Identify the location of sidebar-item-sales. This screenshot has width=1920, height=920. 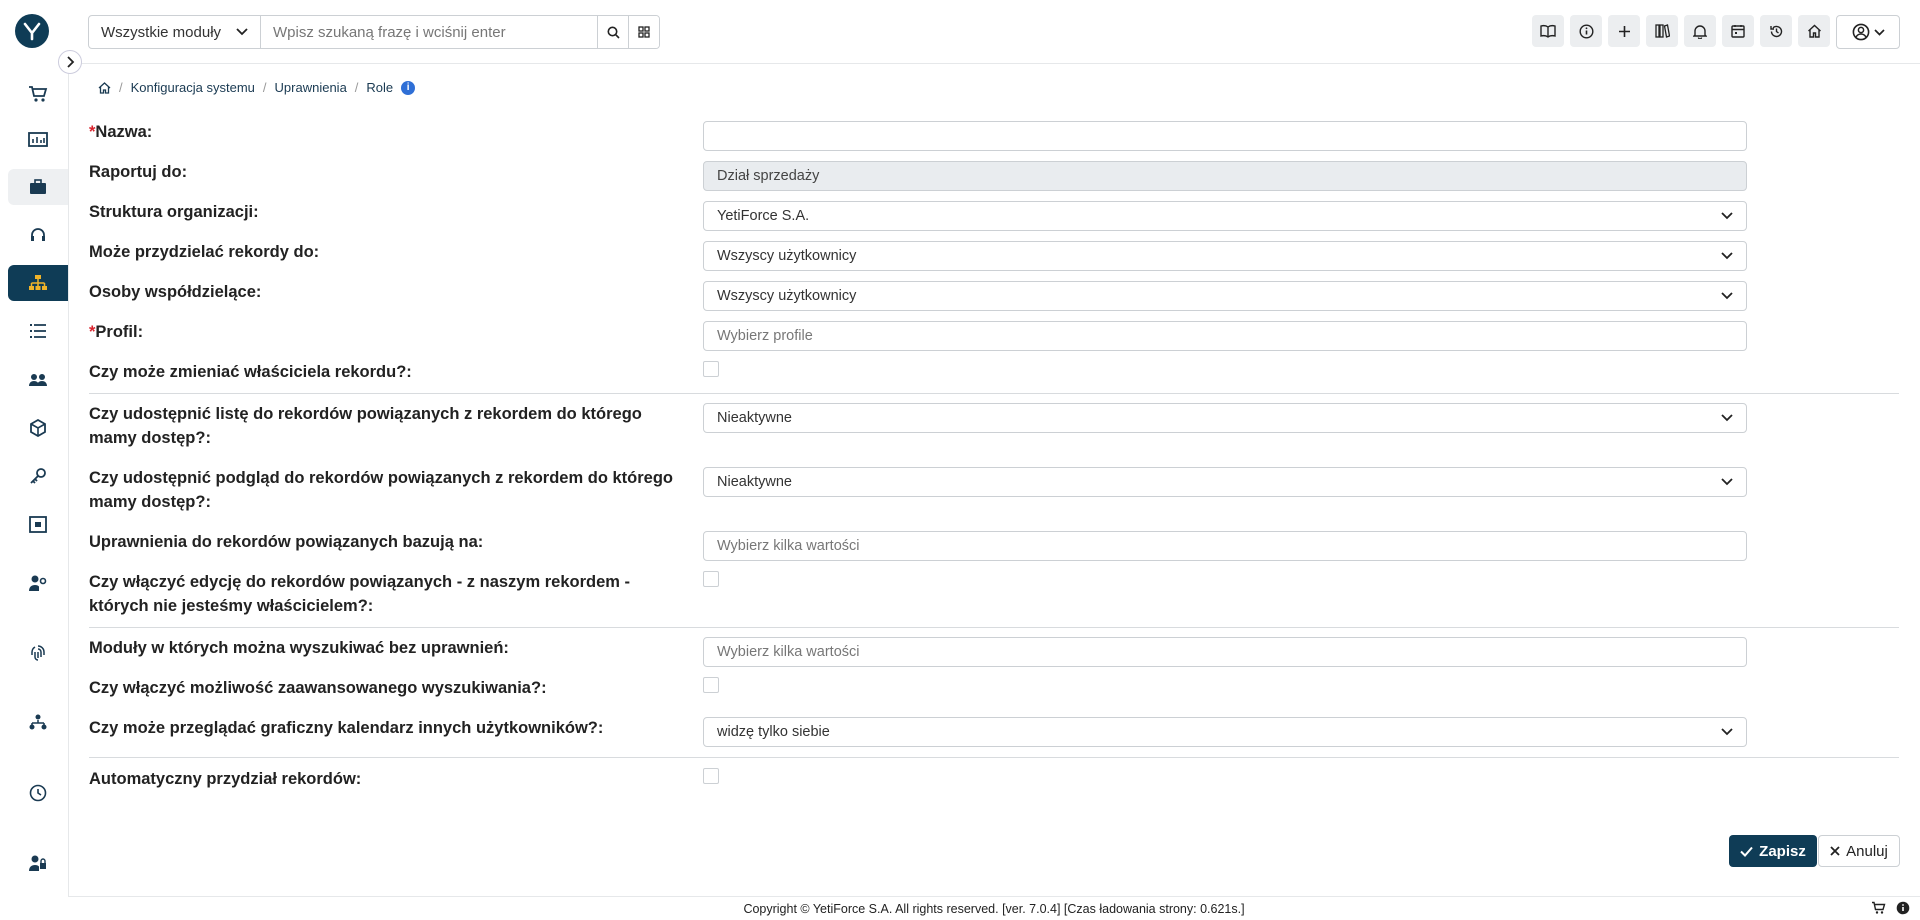
(38, 94).